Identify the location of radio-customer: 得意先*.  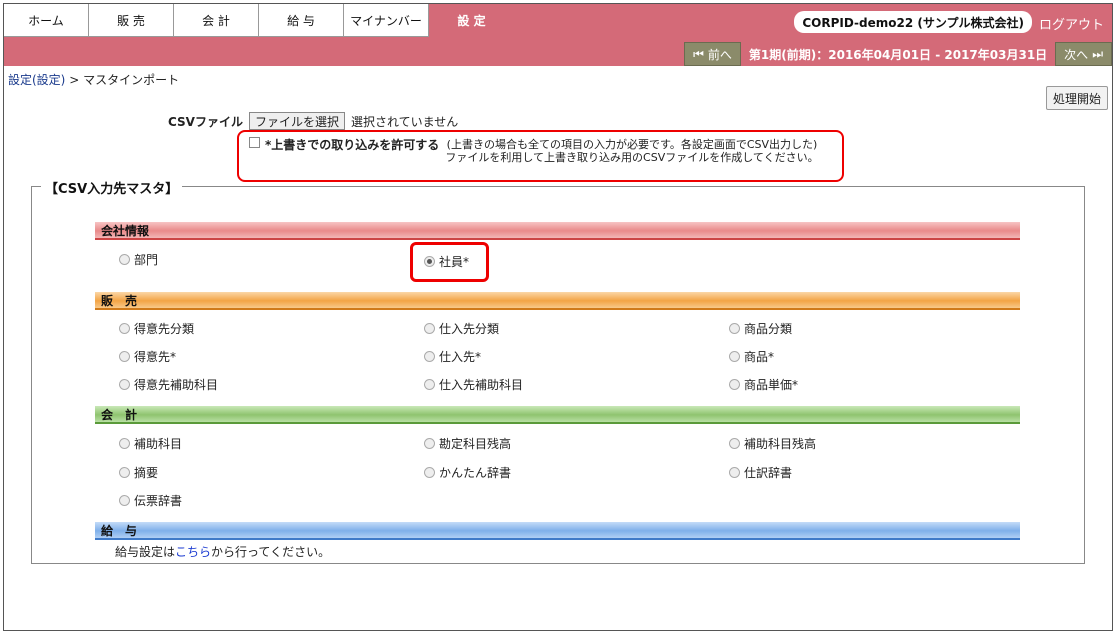
(147, 356).